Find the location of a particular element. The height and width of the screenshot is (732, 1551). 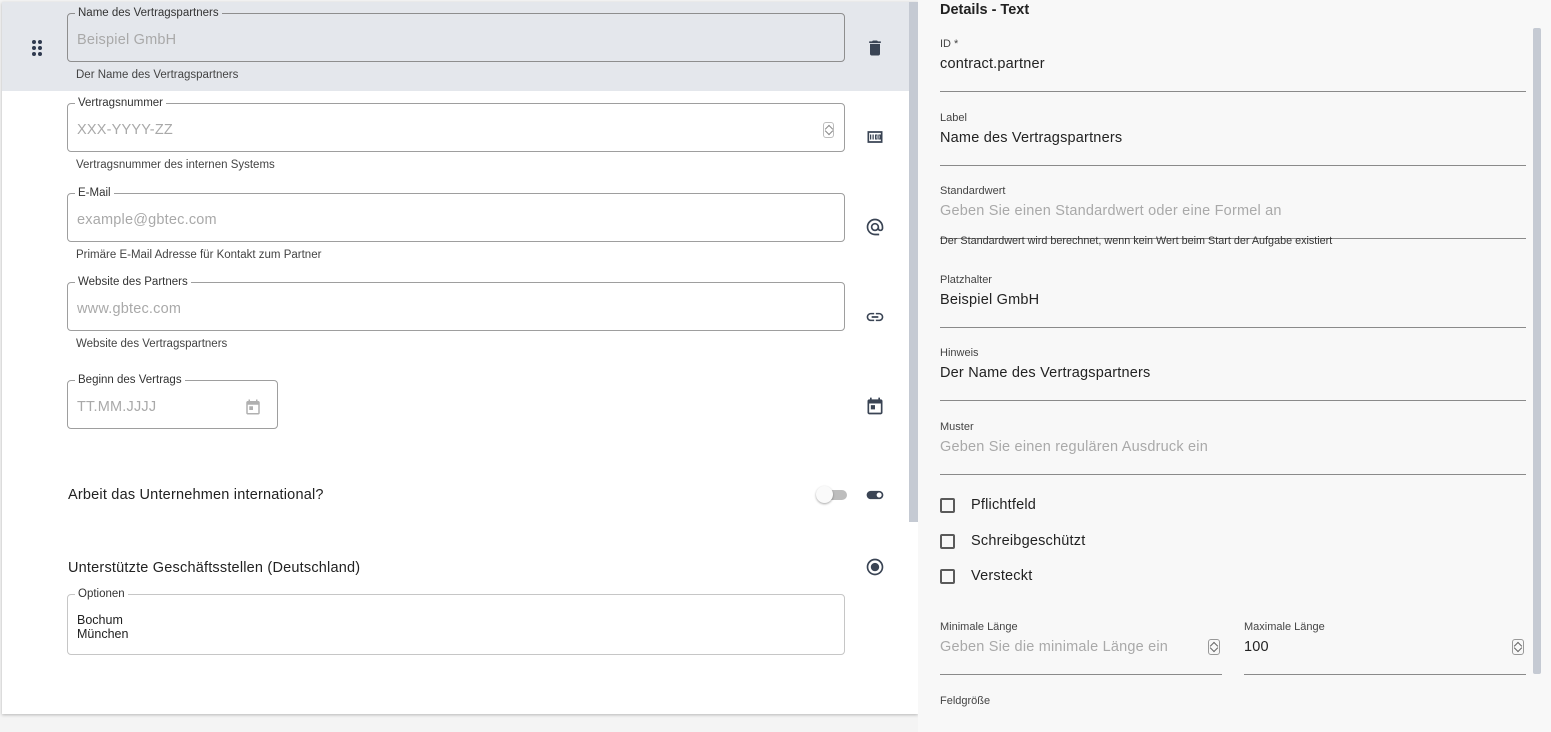

field-placeholder: TT.MM.JJJJ is located at coordinates (117, 407).